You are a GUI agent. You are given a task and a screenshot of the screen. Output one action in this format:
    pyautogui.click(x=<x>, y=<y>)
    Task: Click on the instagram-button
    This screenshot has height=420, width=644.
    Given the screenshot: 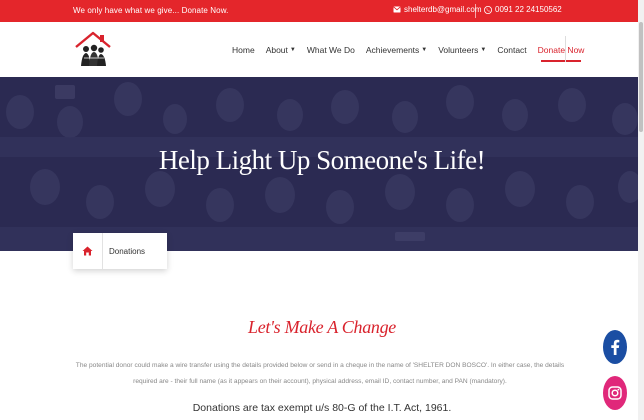 What is the action you would take?
    pyautogui.click(x=615, y=393)
    